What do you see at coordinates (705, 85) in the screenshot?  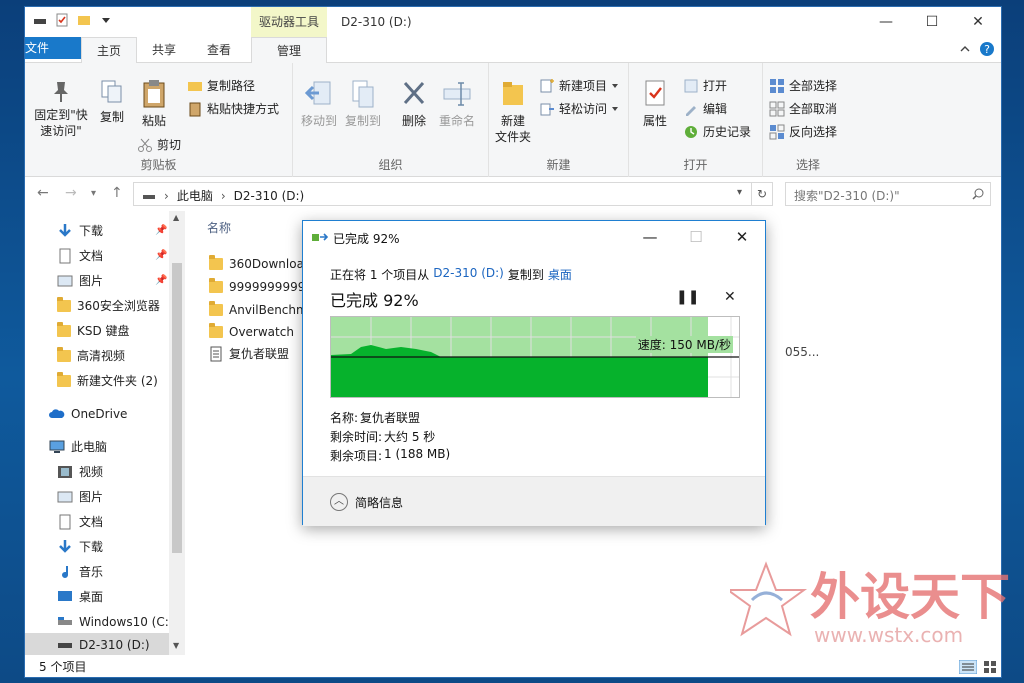 I see `open-button: 打开` at bounding box center [705, 85].